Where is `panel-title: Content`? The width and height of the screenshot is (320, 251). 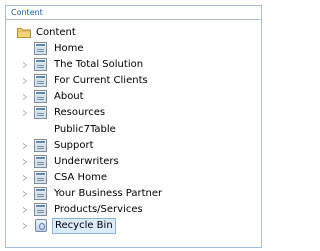
panel-title: Content is located at coordinates (133, 13).